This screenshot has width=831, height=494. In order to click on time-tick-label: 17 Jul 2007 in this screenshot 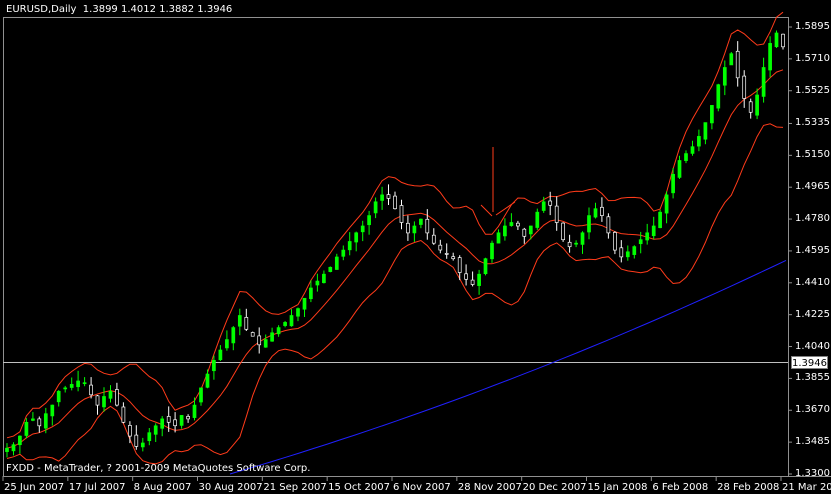, I will do `click(97, 487)`.